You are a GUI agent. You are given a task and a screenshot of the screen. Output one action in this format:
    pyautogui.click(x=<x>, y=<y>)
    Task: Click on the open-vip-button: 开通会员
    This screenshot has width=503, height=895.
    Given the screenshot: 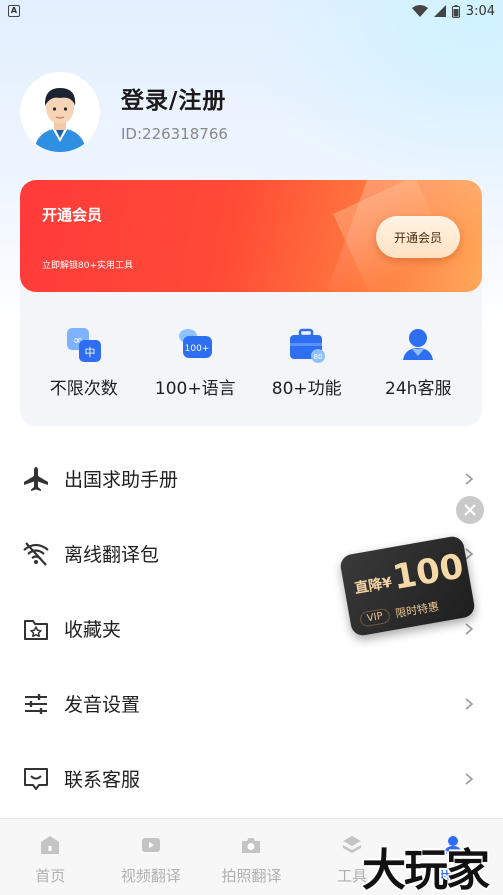 What is the action you would take?
    pyautogui.click(x=418, y=237)
    